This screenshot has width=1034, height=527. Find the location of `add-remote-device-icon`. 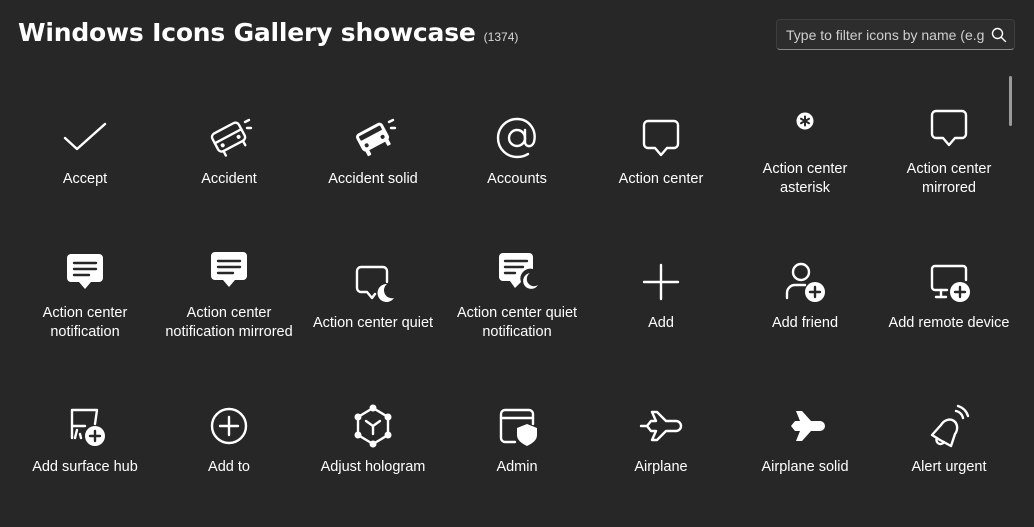

add-remote-device-icon is located at coordinates (949, 282).